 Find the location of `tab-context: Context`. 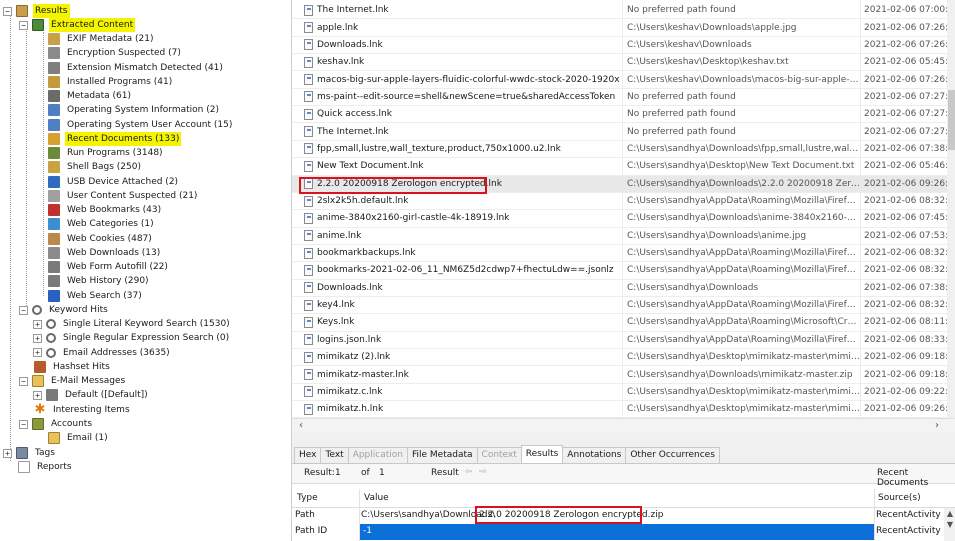

tab-context: Context is located at coordinates (499, 455).